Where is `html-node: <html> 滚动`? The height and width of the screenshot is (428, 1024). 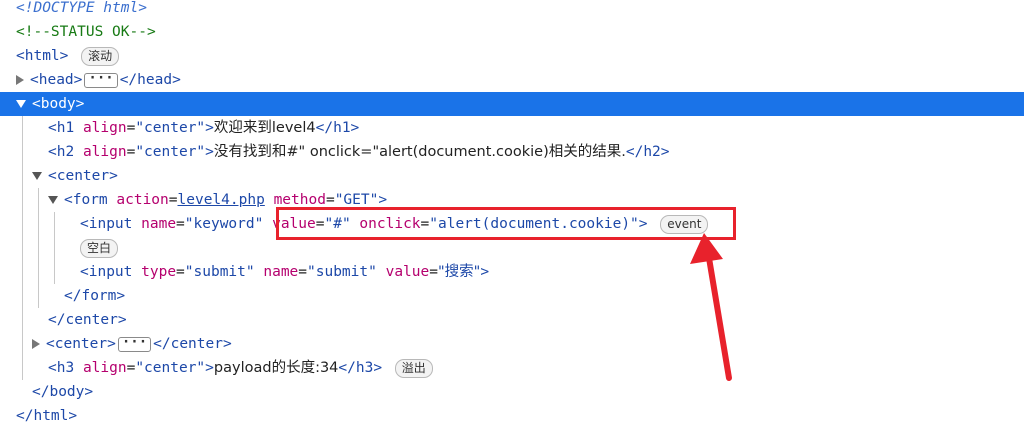
html-node: <html> 滚动 is located at coordinates (512, 56).